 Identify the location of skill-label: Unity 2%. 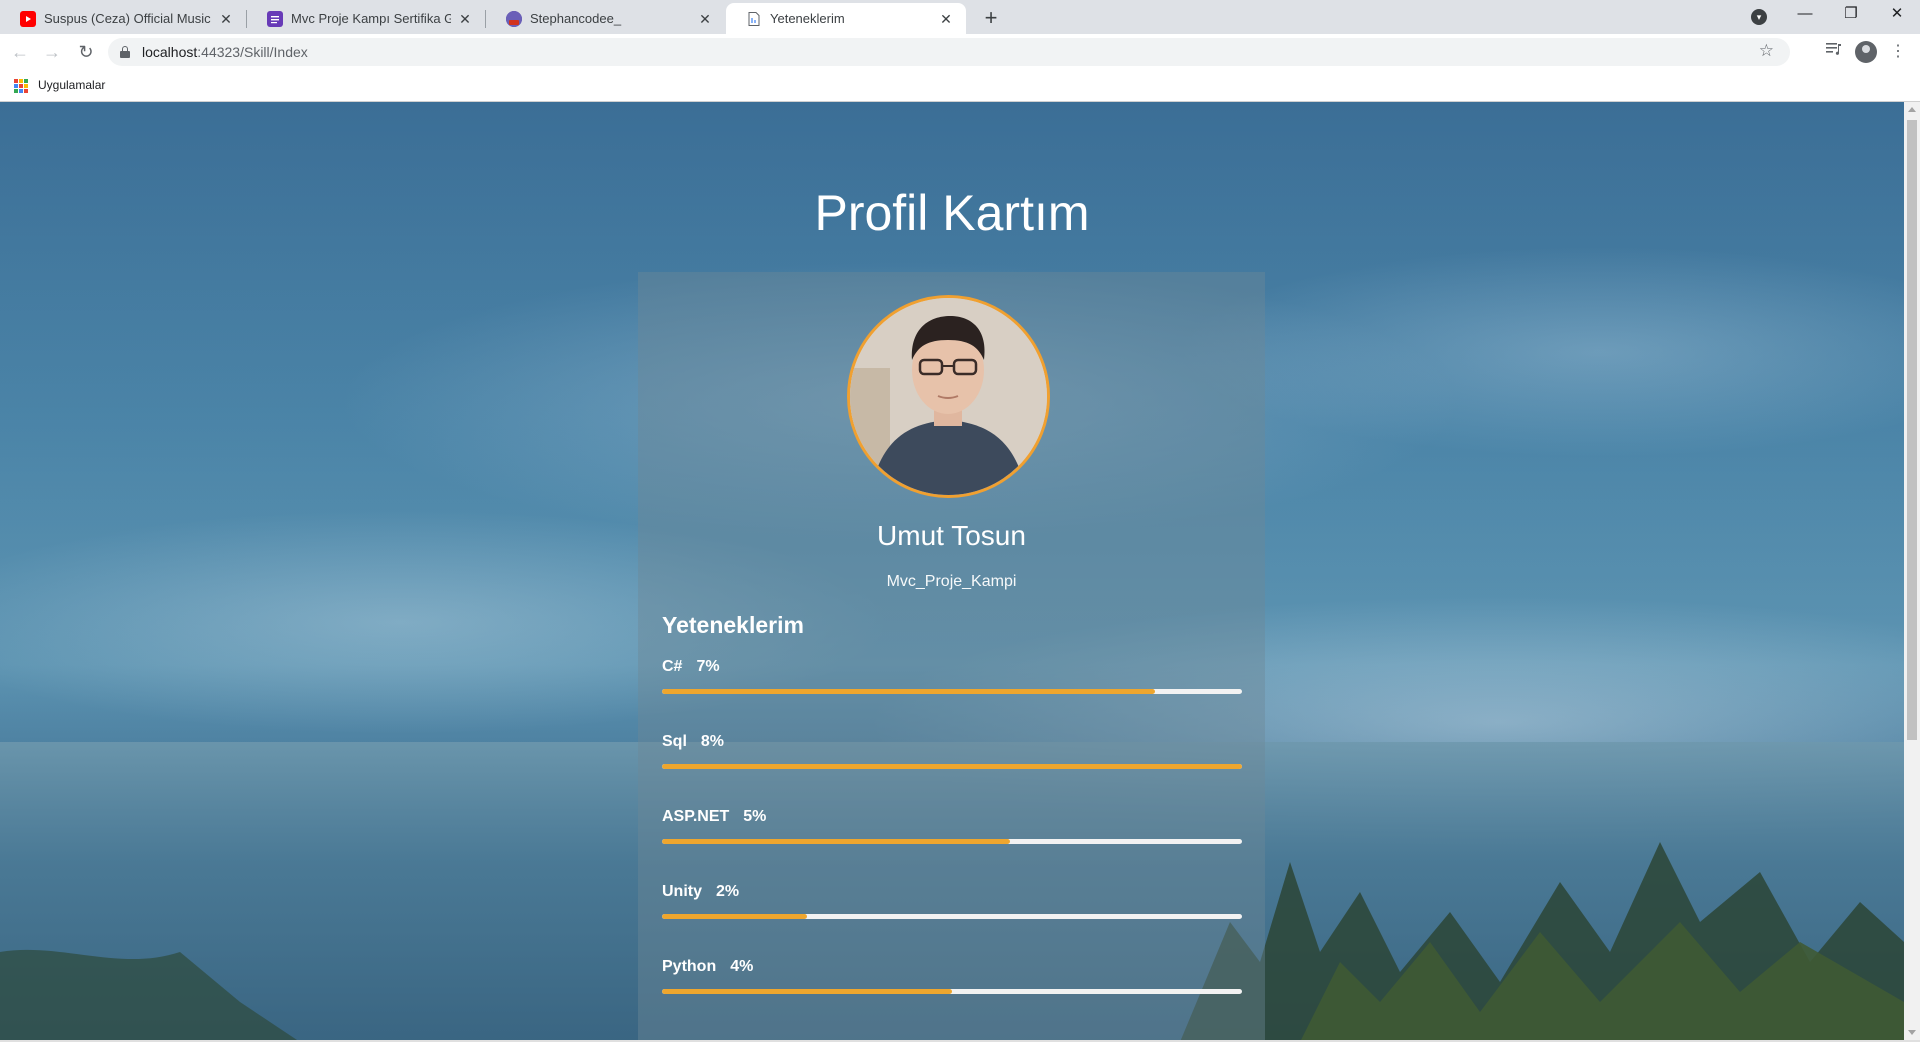
(700, 892).